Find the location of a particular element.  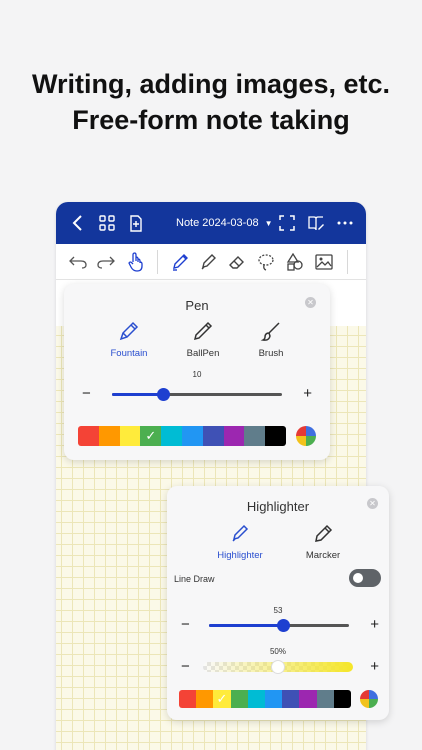

hl-size-slider is located at coordinates (279, 625).